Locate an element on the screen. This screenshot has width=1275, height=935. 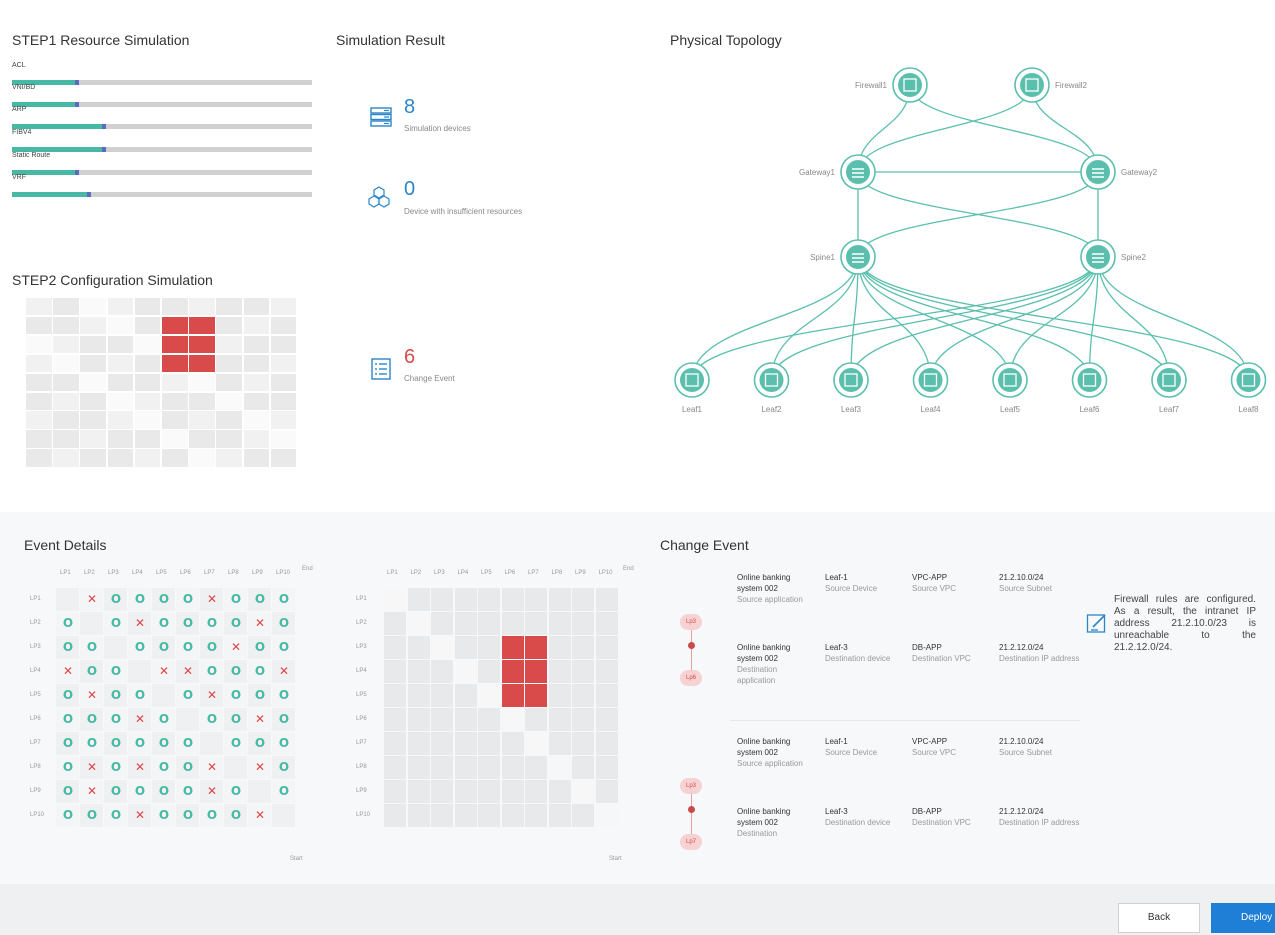
leaf-node: Leaf7 is located at coordinates (1169, 388).